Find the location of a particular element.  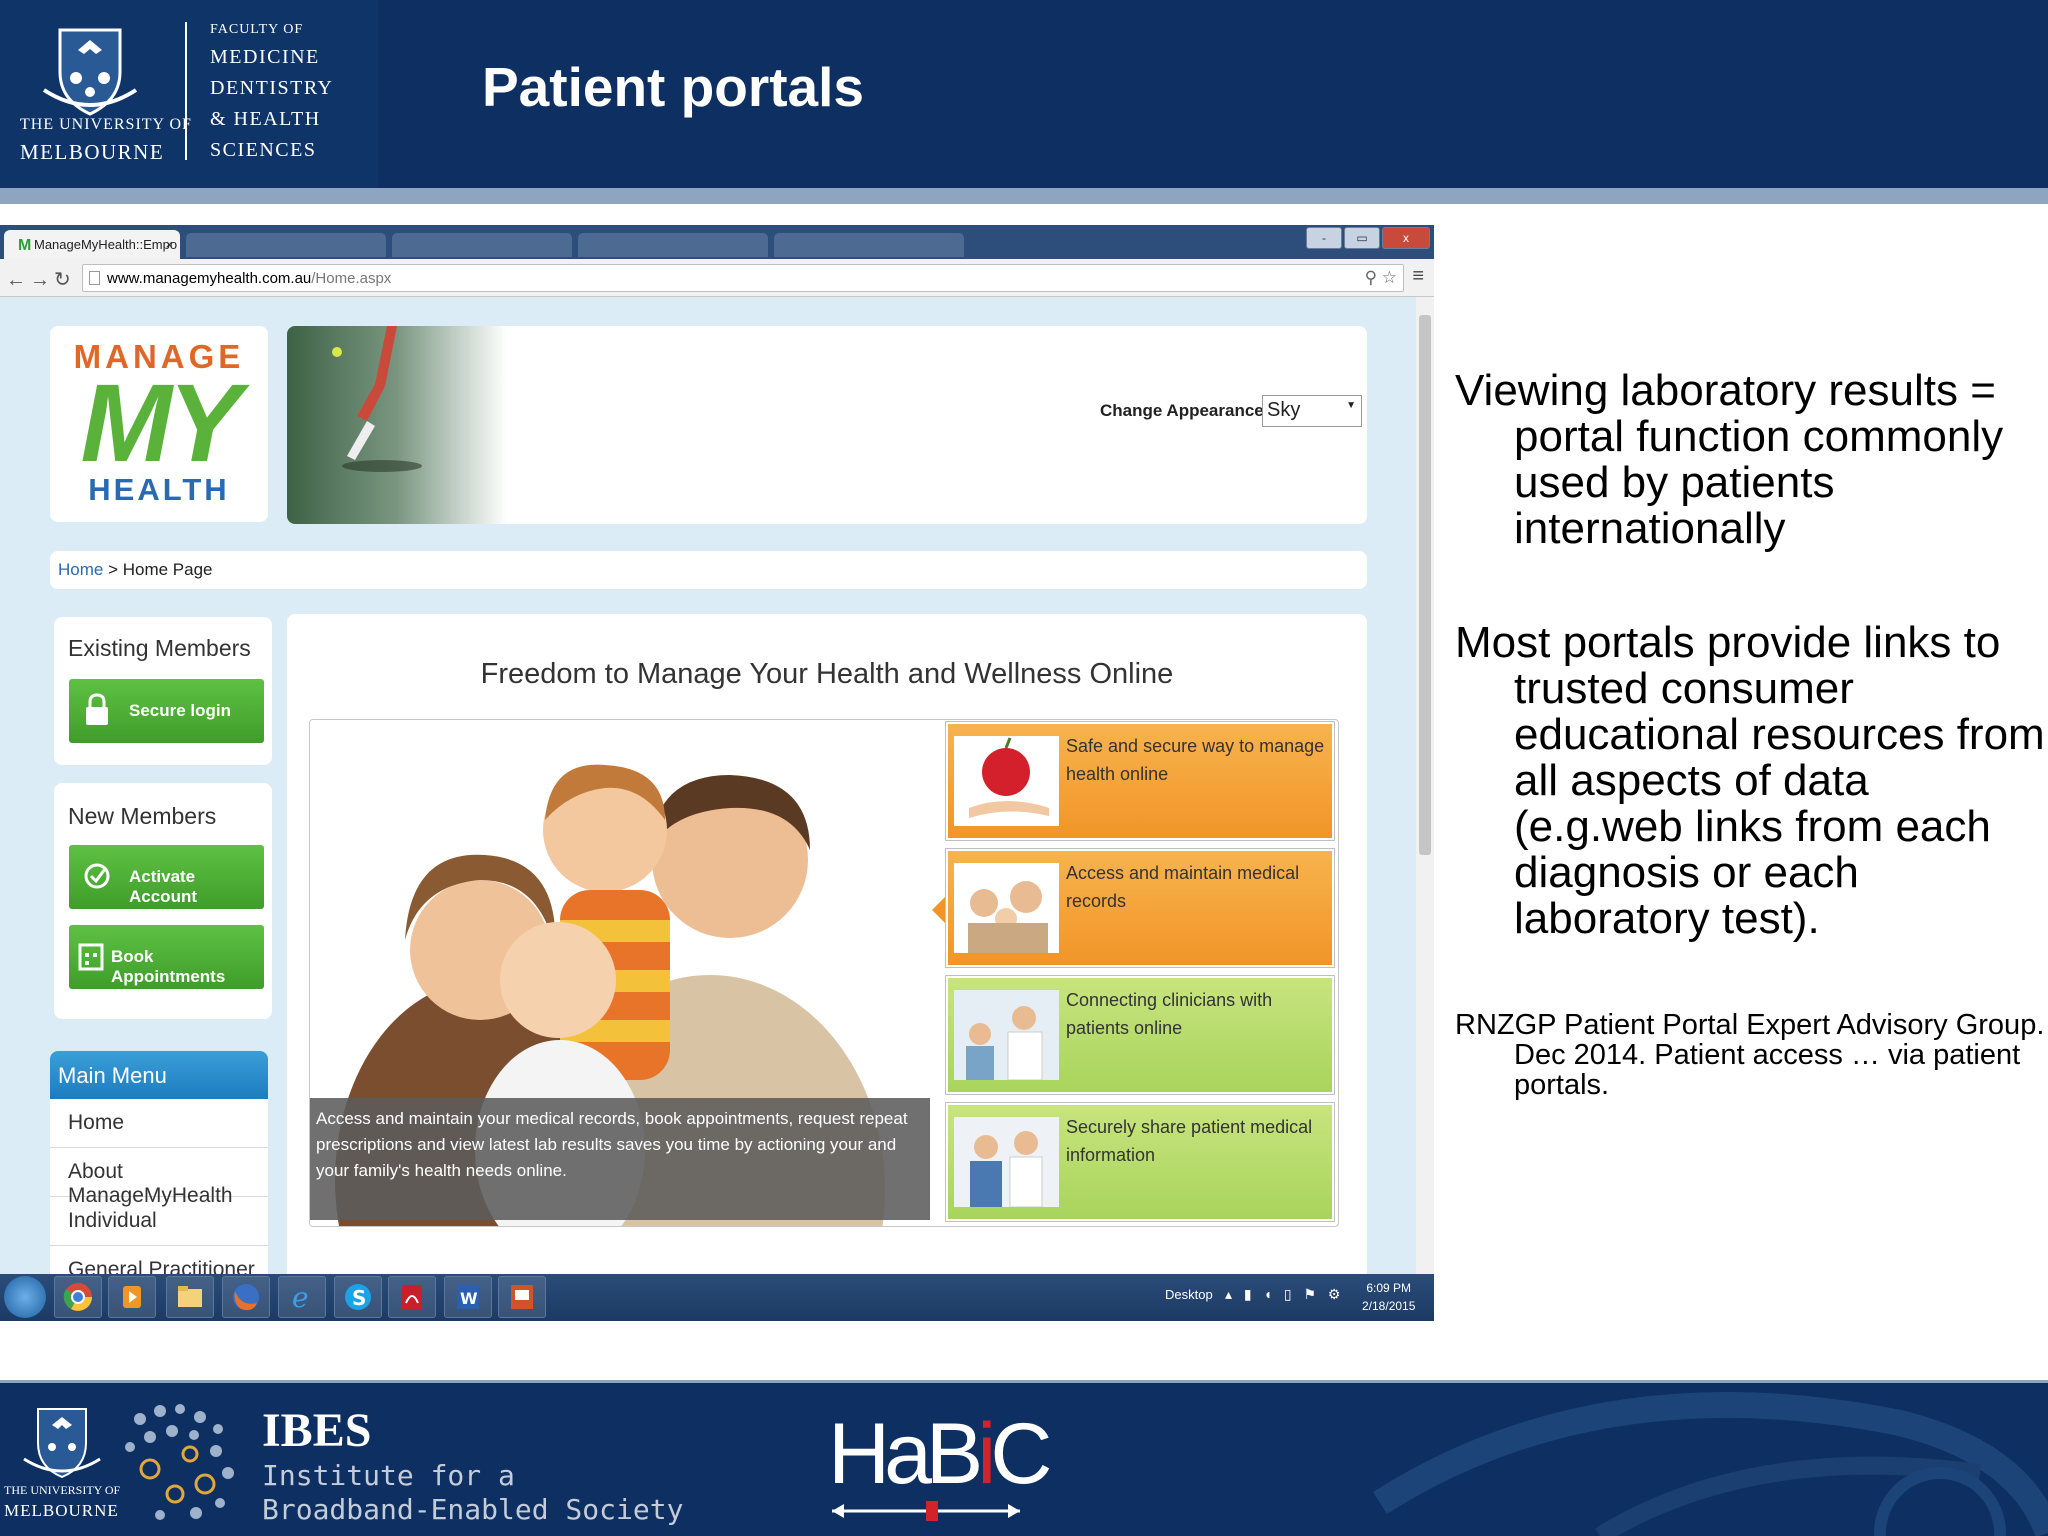

window-controls: - ▭ x is located at coordinates (1368, 238).